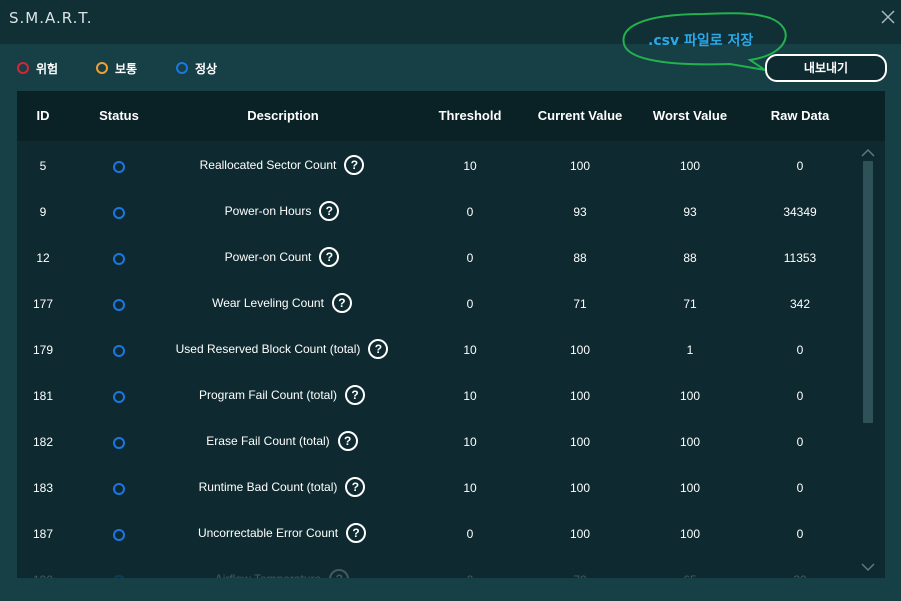 This screenshot has height=601, width=901. What do you see at coordinates (442, 260) in the screenshot?
I see `table-row: 12 Power-on Count? 0 88 88 11353` at bounding box center [442, 260].